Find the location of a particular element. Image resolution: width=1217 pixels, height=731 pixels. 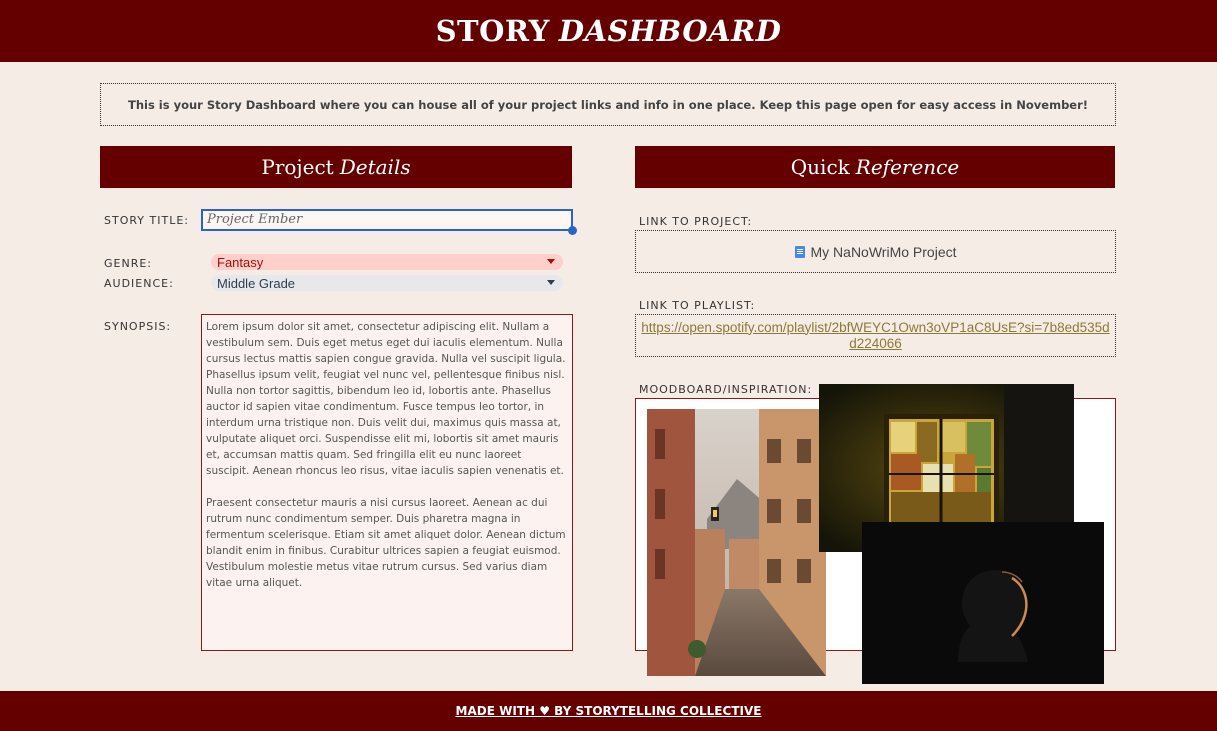

audience-dropdown: Middle Grade is located at coordinates (387, 283).